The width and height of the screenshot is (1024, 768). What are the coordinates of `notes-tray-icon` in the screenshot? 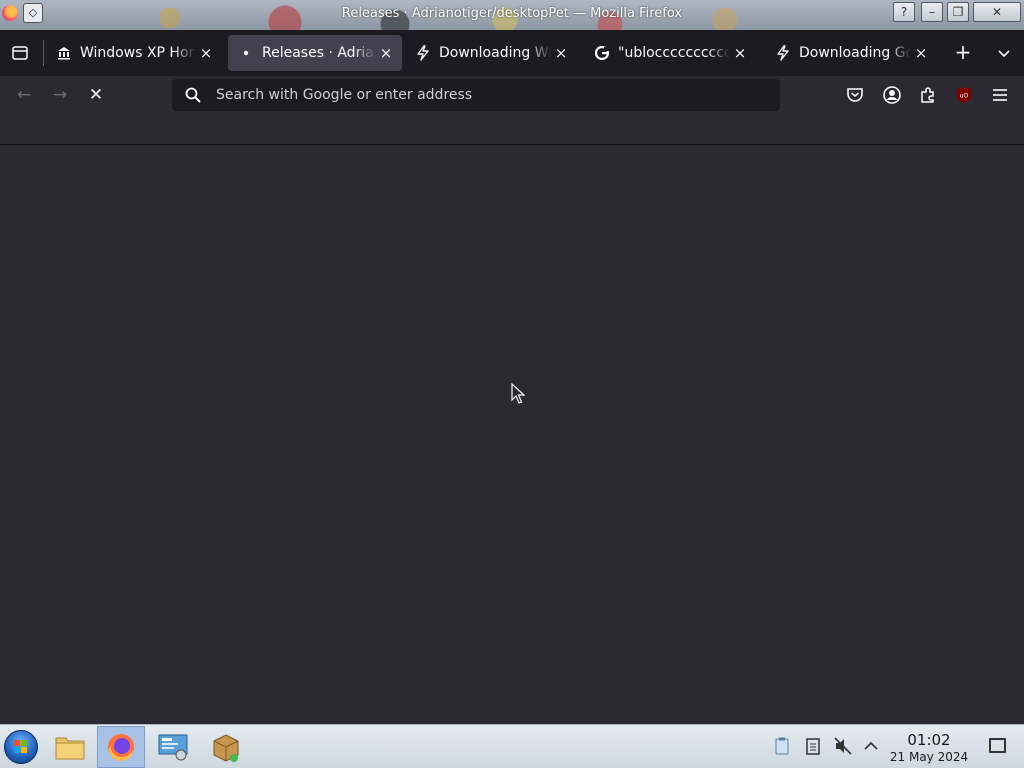 It's located at (813, 746).